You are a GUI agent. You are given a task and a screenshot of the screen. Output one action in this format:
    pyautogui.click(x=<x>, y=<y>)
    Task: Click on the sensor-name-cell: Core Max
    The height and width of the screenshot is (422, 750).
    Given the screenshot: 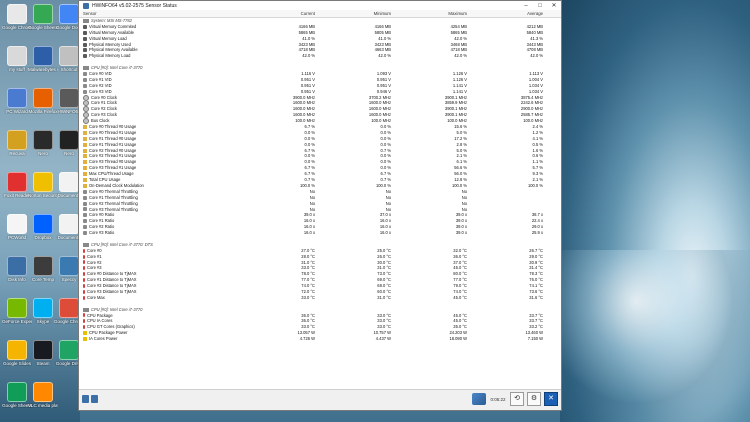 What is the action you would take?
    pyautogui.click(x=163, y=298)
    